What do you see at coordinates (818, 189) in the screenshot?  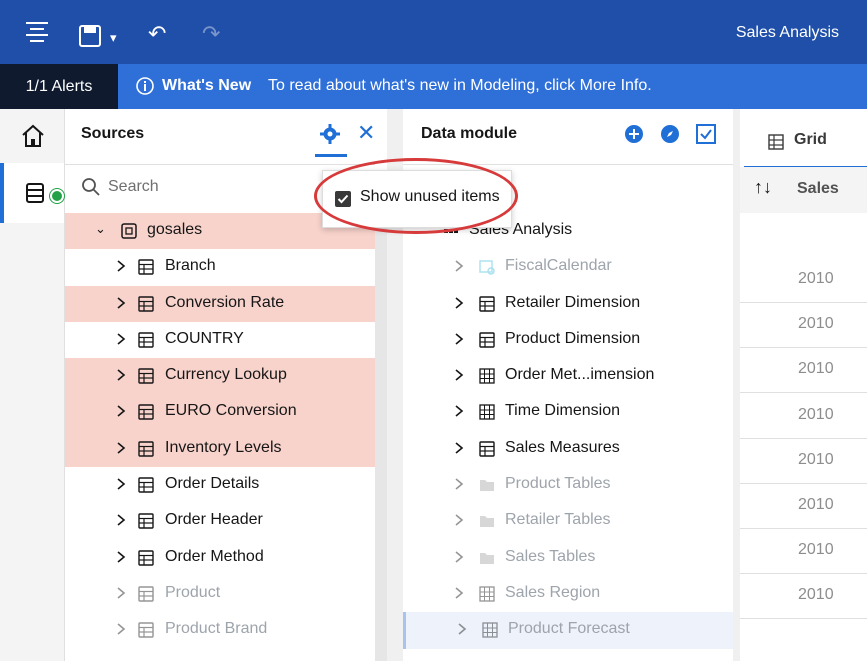 I see `grid-column-header: Sales` at bounding box center [818, 189].